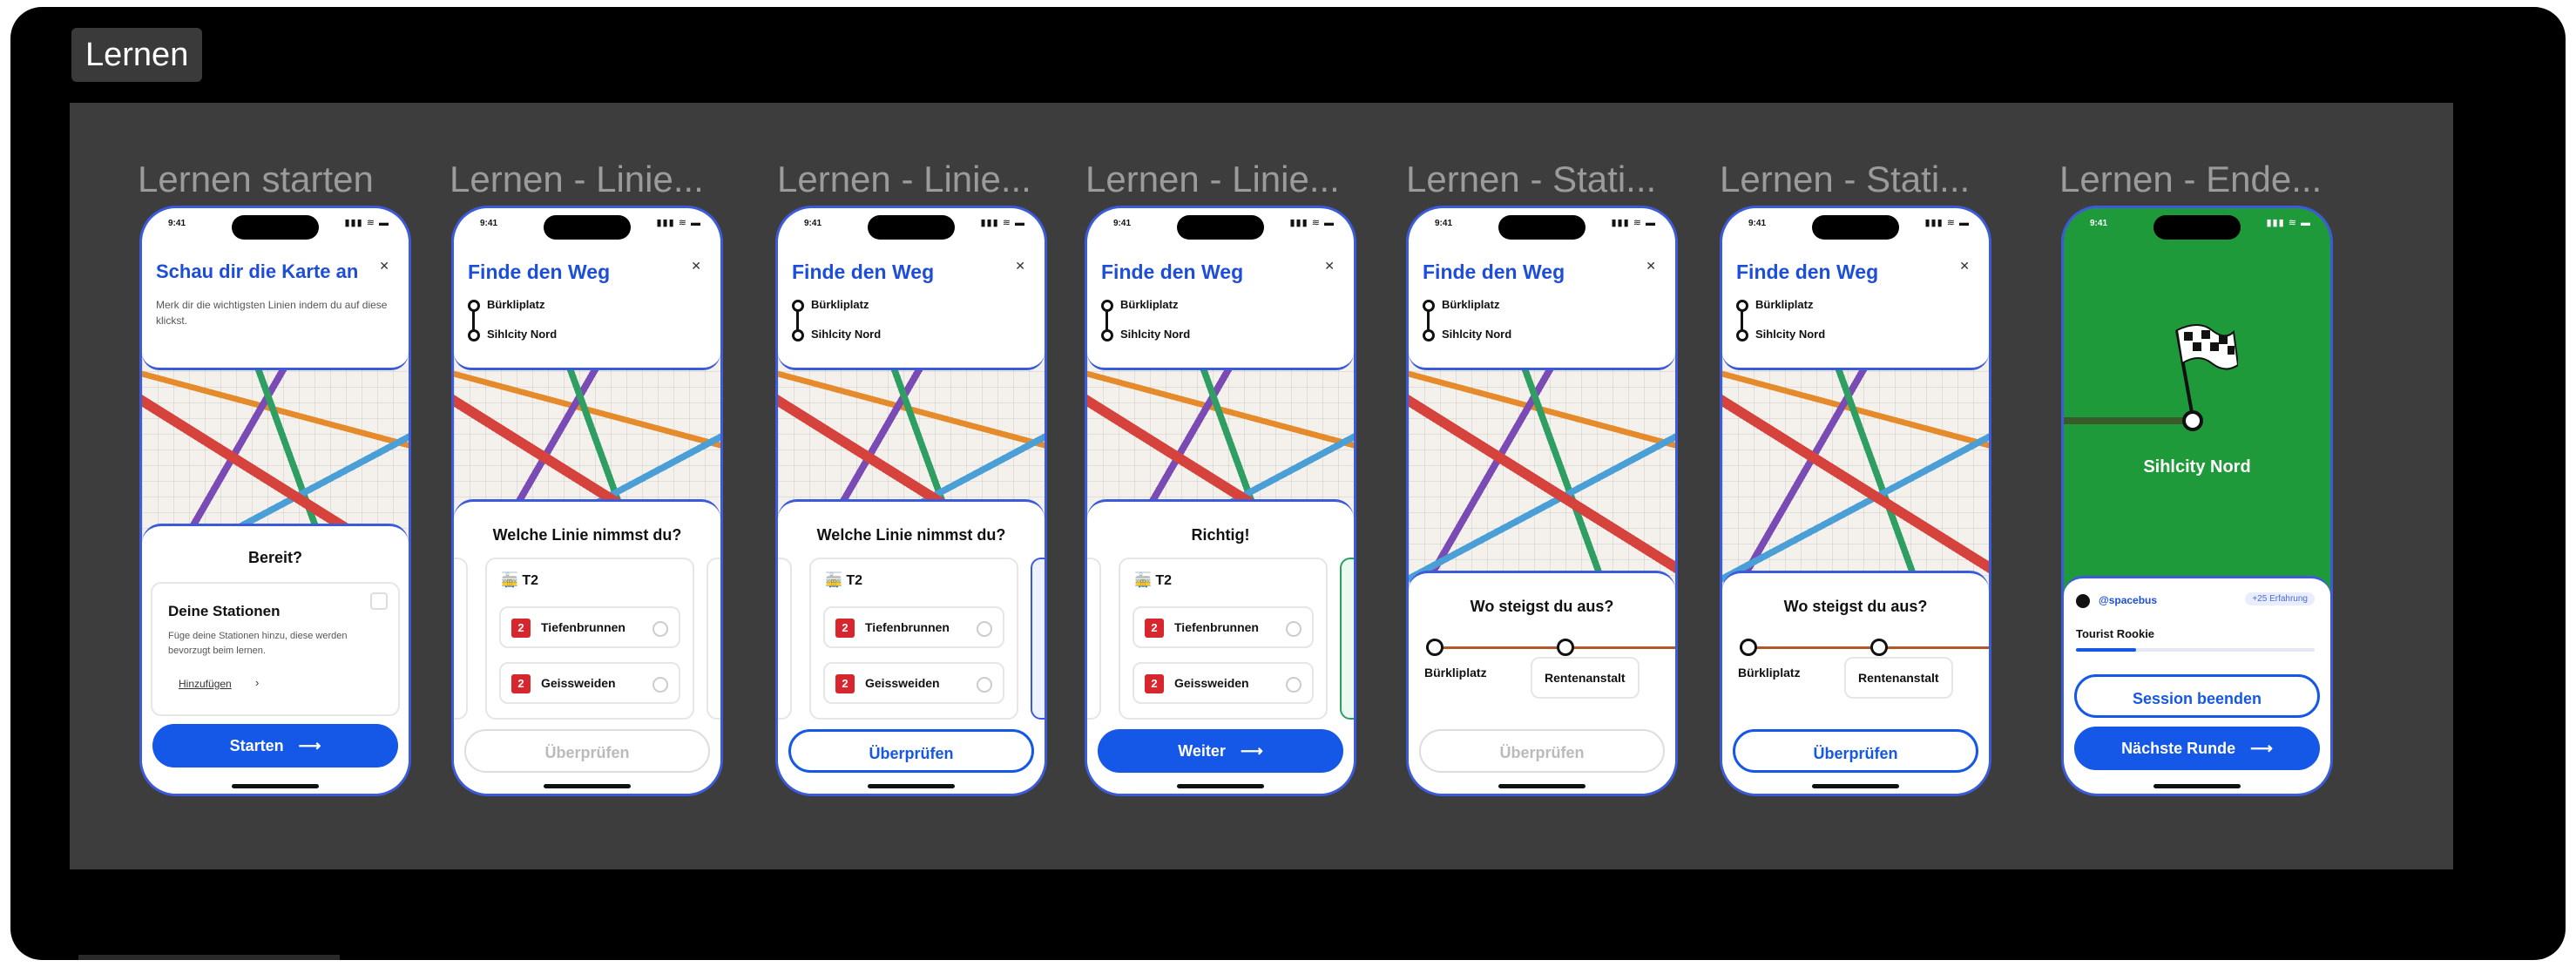  What do you see at coordinates (2195, 650) in the screenshot?
I see `rank-progress-bar` at bounding box center [2195, 650].